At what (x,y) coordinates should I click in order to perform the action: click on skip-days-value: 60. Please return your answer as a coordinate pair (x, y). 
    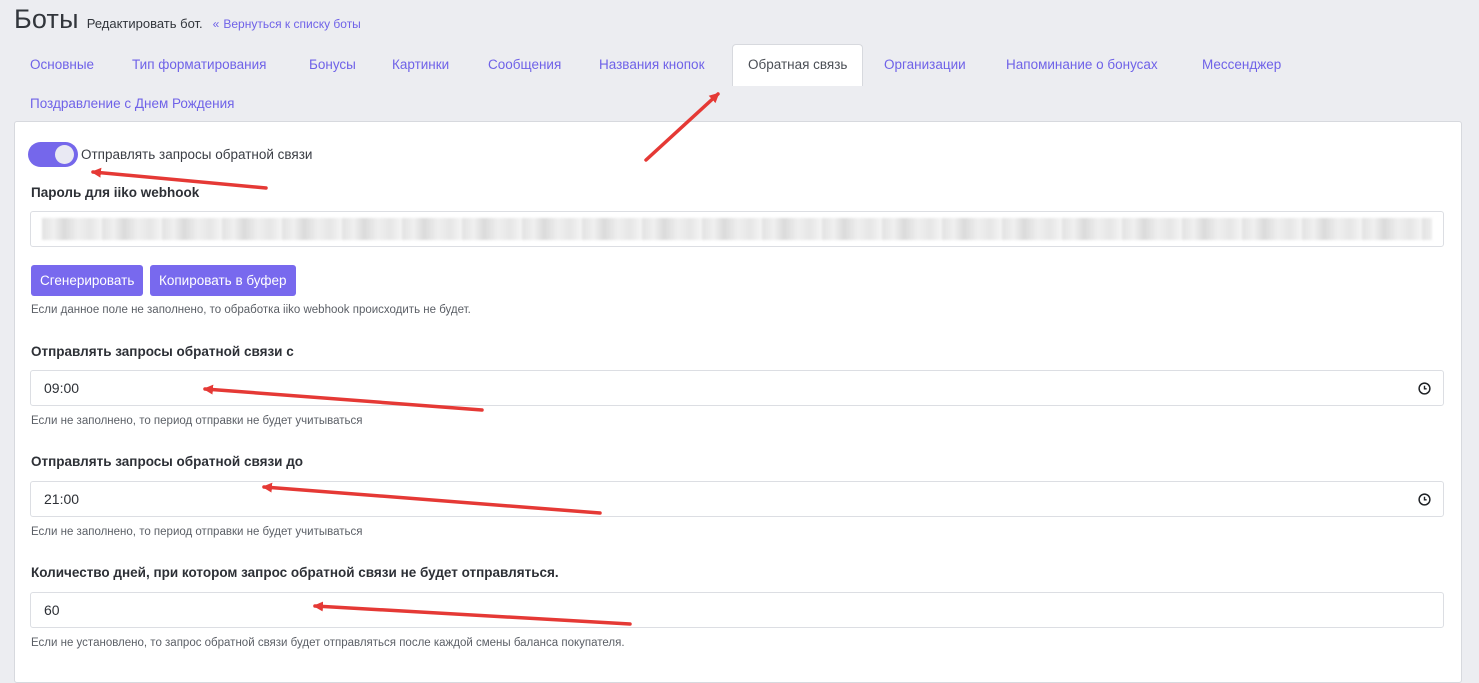
    Looking at the image, I should click on (52, 610).